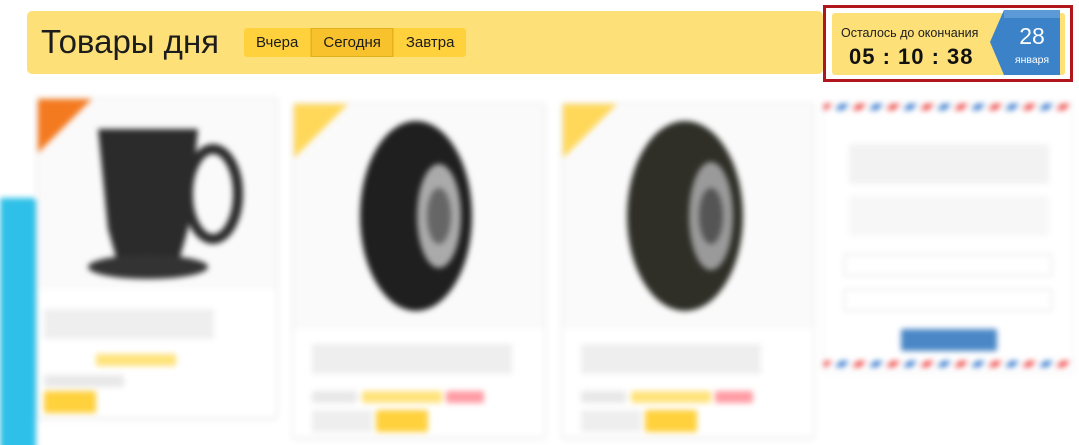  I want to click on subscribe-button, so click(949, 340).